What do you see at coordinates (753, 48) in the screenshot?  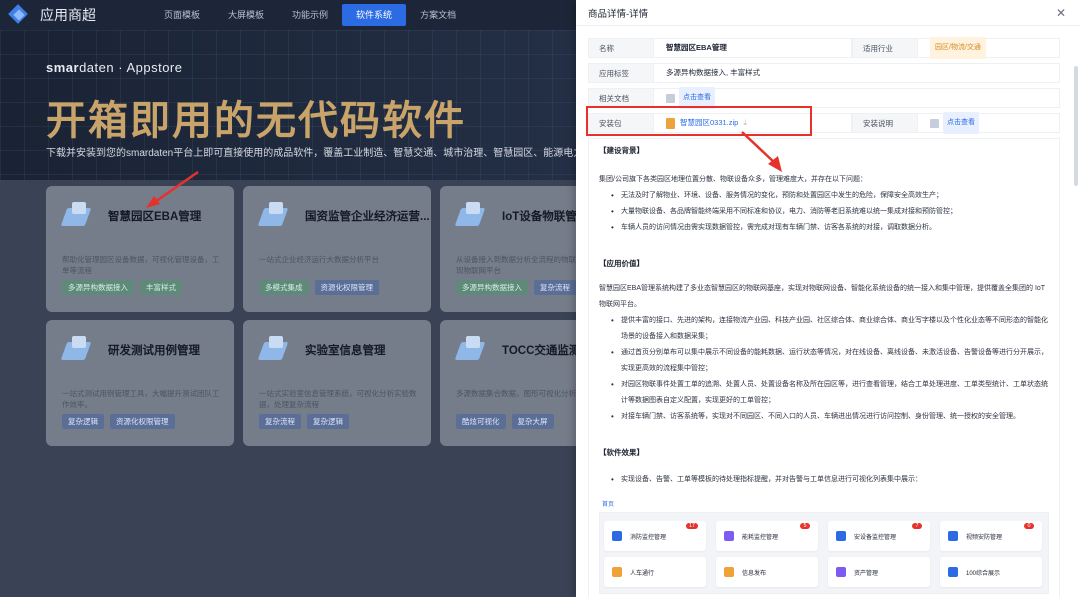 I see `name-value: 智慧园区EBA管理` at bounding box center [753, 48].